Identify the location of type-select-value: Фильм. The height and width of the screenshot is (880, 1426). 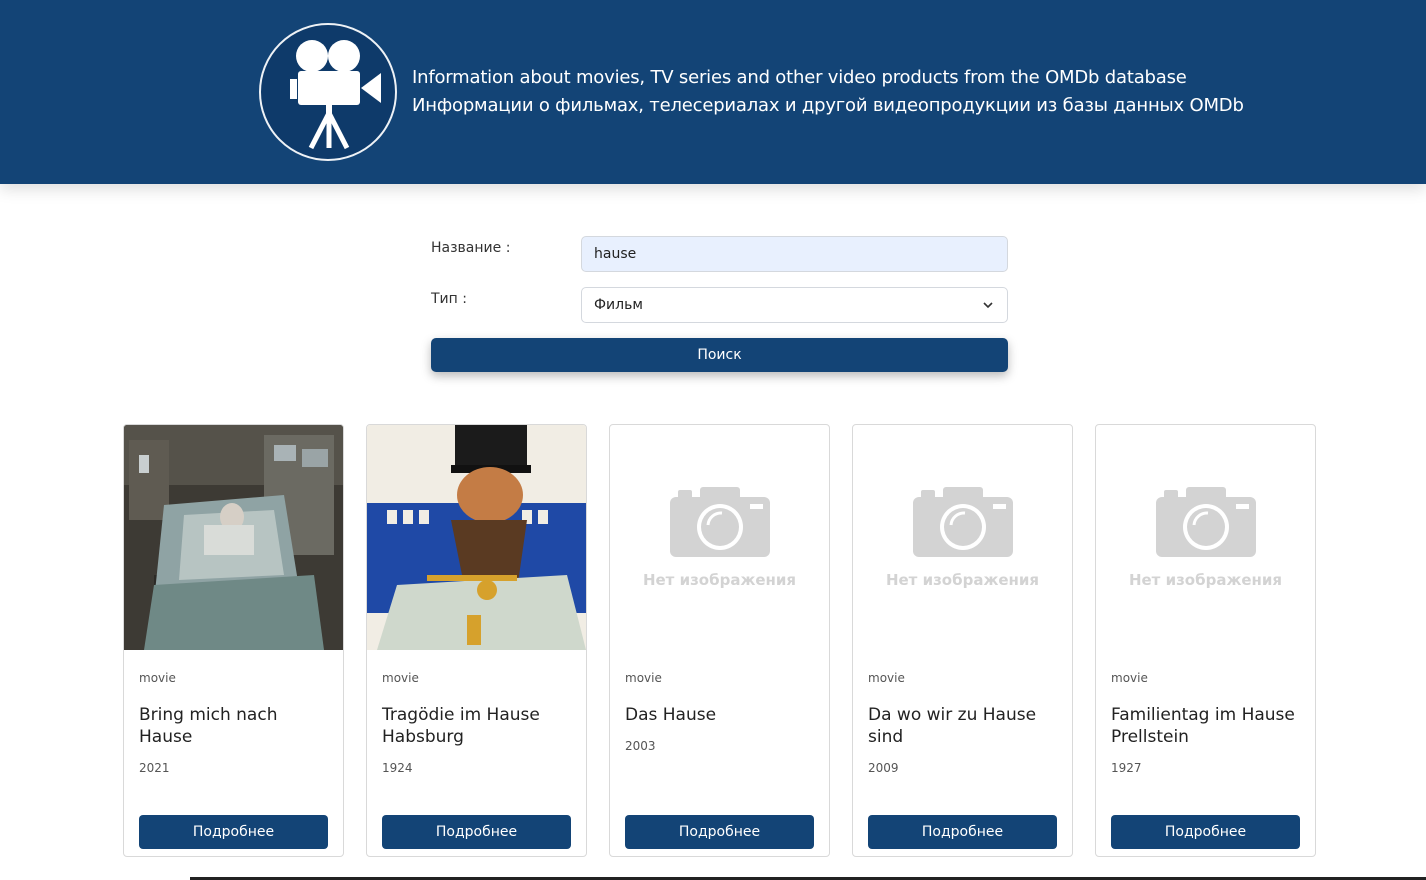
(618, 305).